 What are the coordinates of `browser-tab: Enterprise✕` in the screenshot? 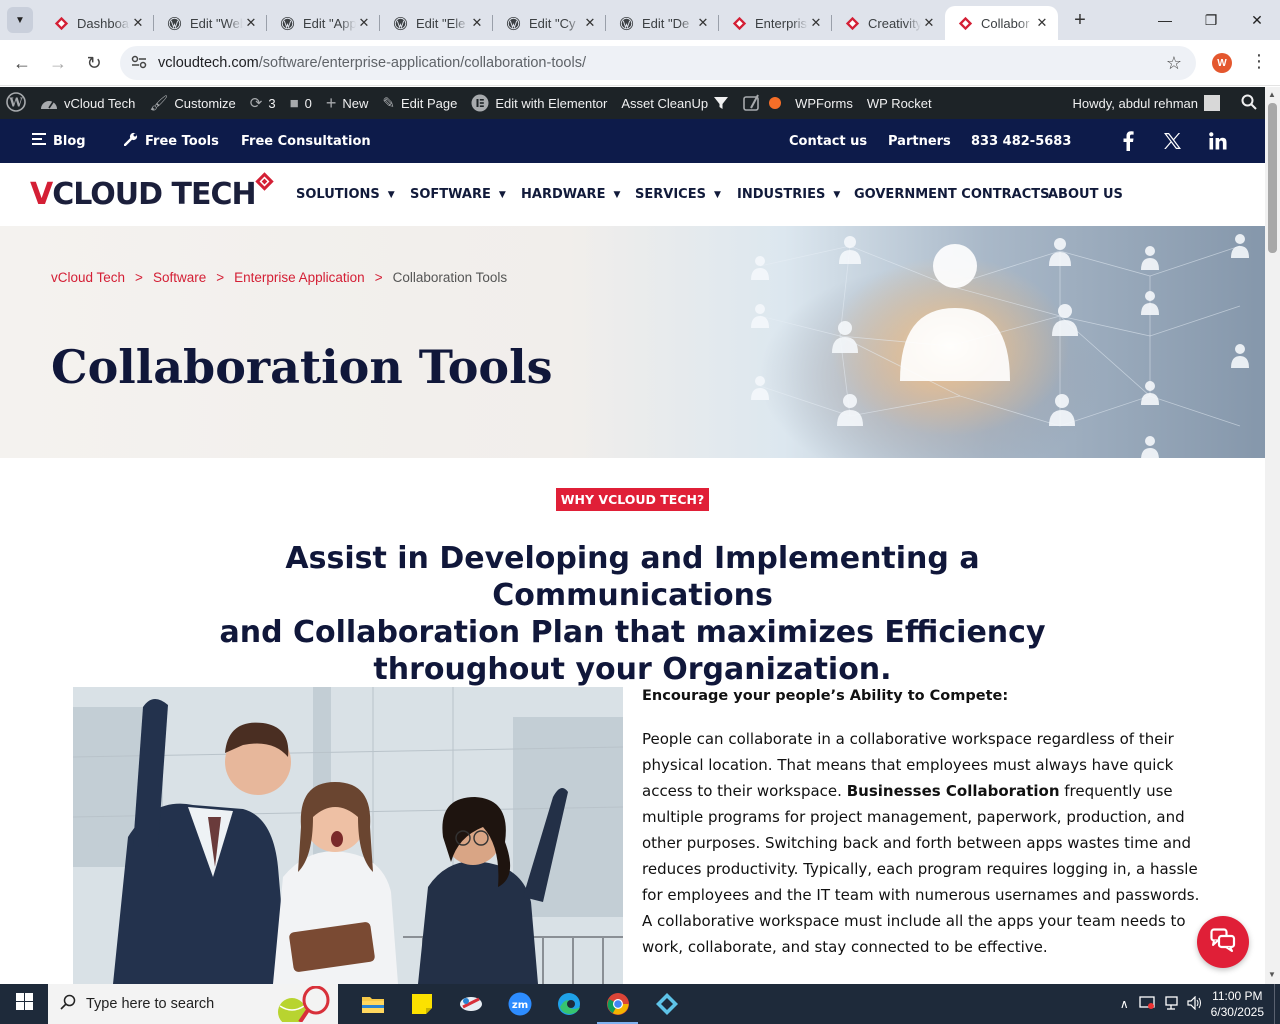 It's located at (775, 23).